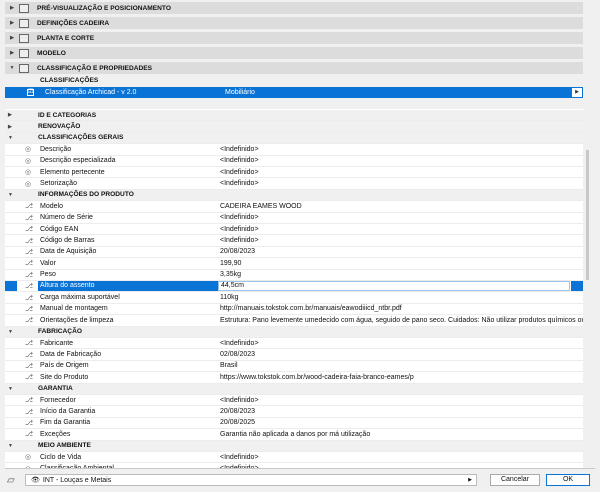 The height and width of the screenshot is (492, 600). What do you see at coordinates (294, 150) in the screenshot?
I see `property-row: ◎ Descrição <Indefinido>` at bounding box center [294, 150].